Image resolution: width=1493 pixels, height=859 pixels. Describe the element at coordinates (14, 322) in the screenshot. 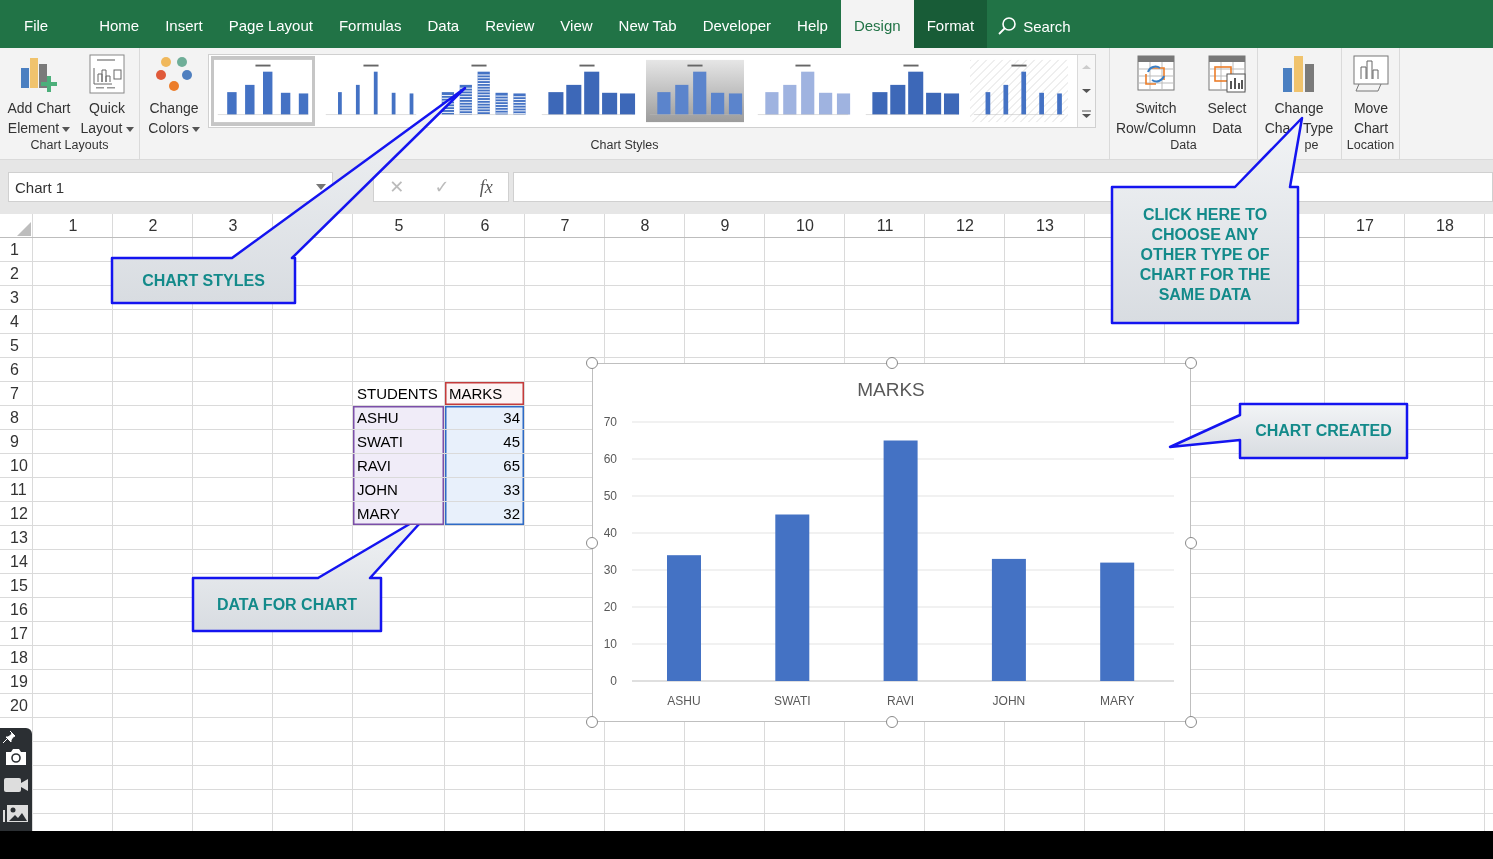

I see `row-header: 4` at that location.